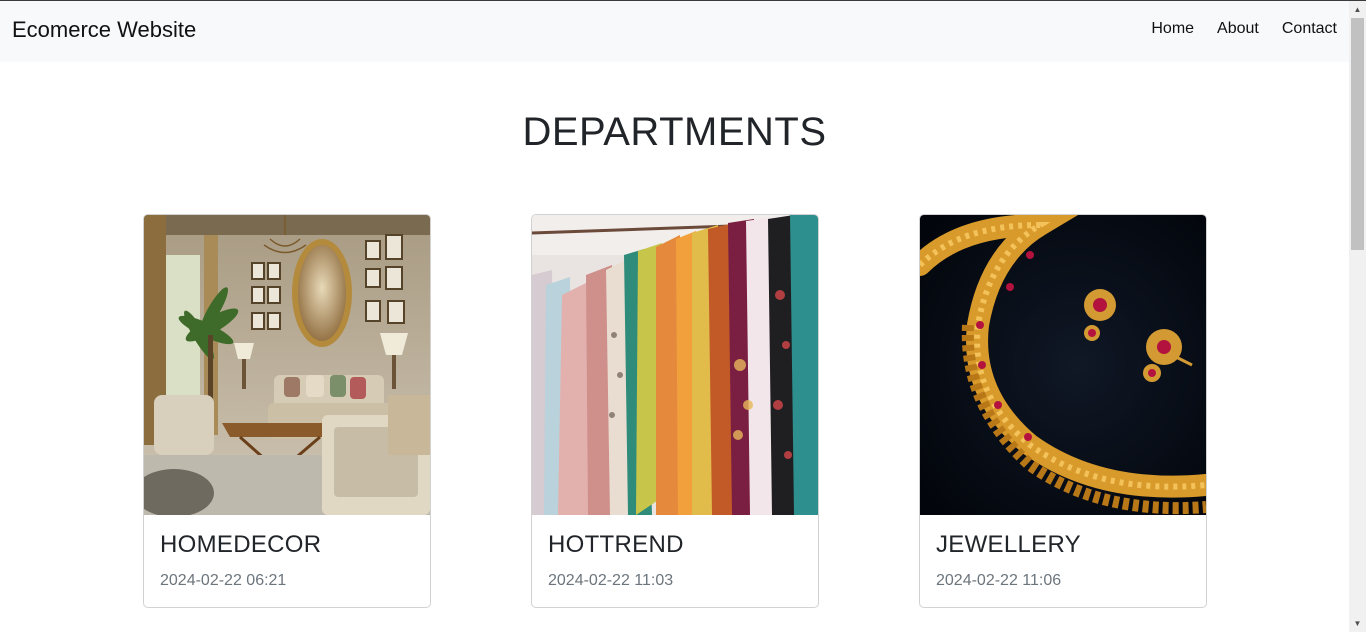  Describe the element at coordinates (1063, 545) in the screenshot. I see `card-title: JEWELLERY` at that location.